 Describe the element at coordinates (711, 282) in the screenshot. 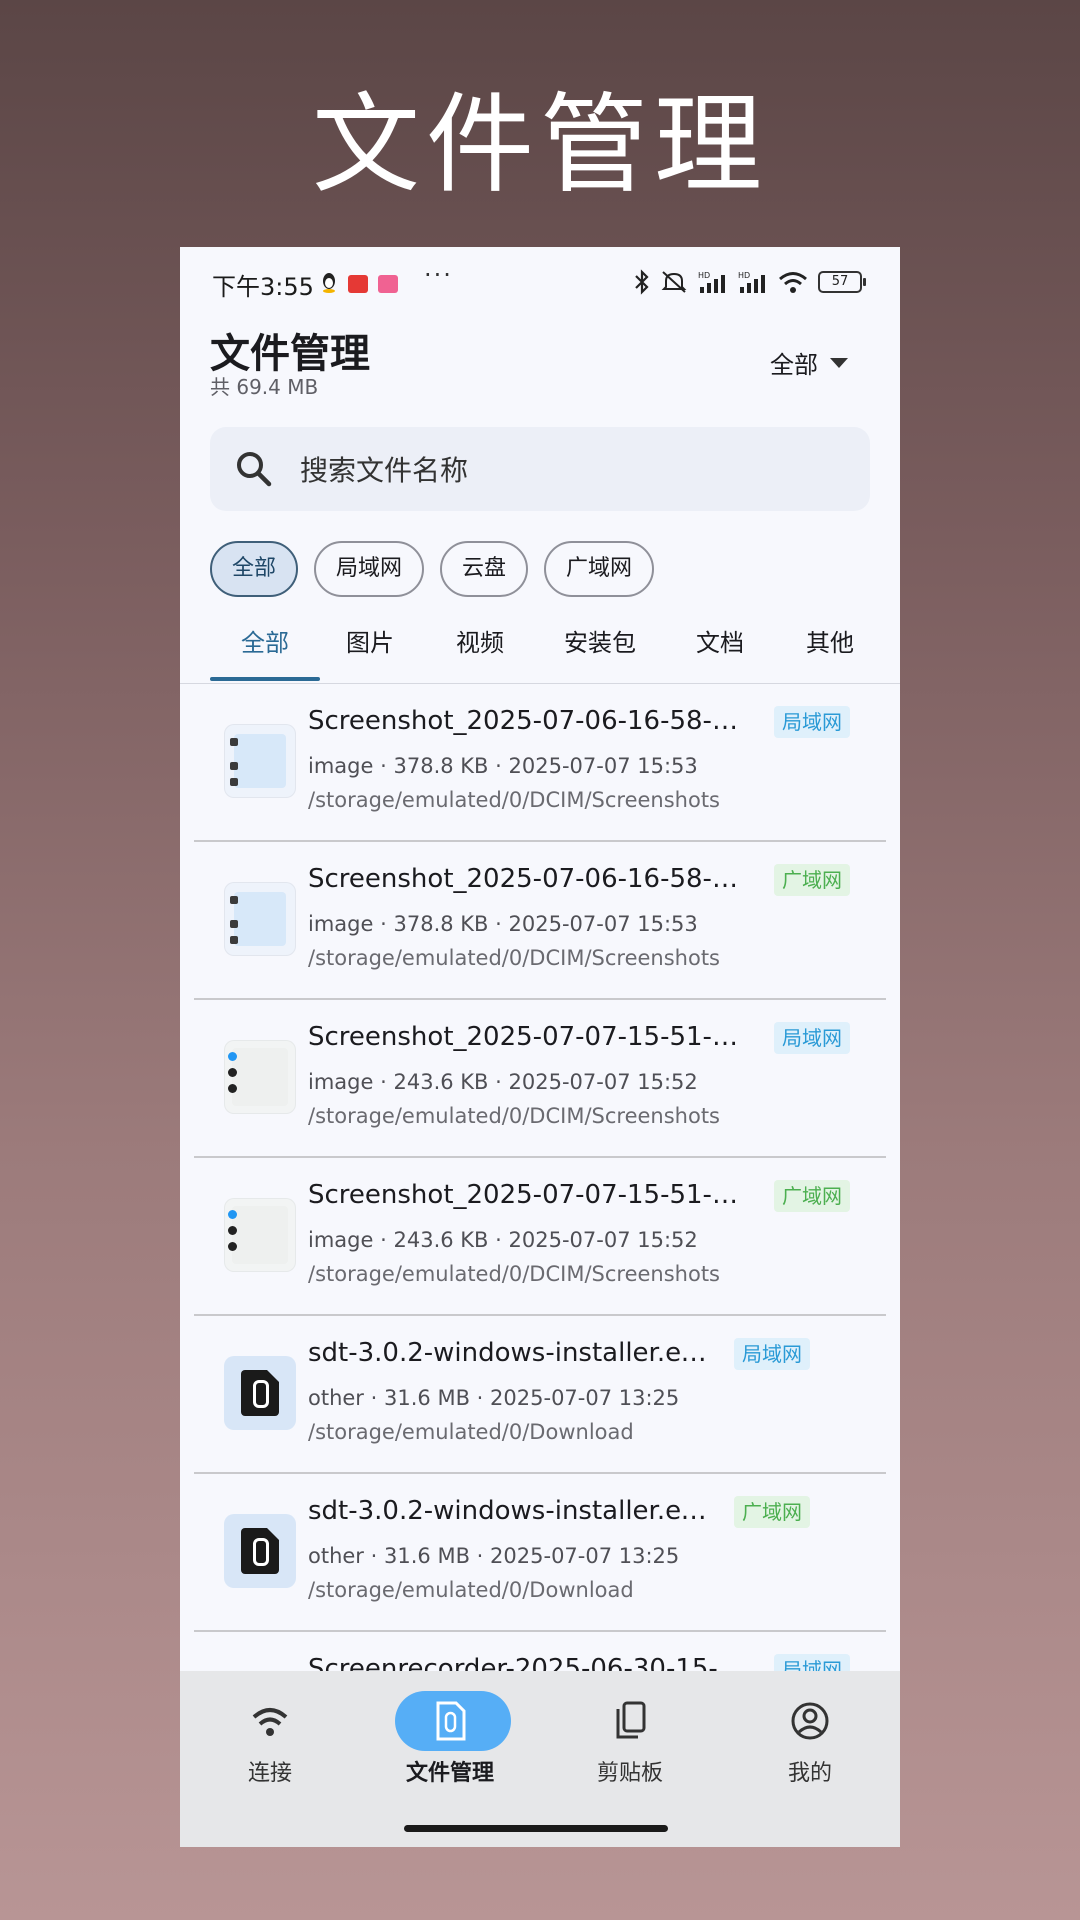

I see `signal-icon: HD` at that location.